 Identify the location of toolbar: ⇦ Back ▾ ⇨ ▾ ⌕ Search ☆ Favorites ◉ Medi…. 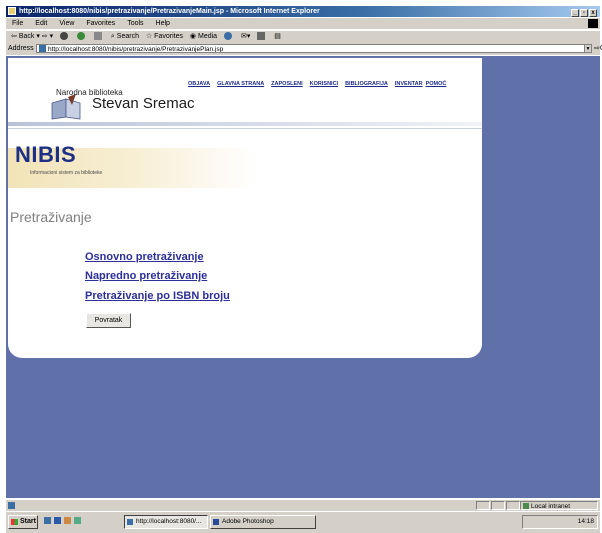
(303, 36).